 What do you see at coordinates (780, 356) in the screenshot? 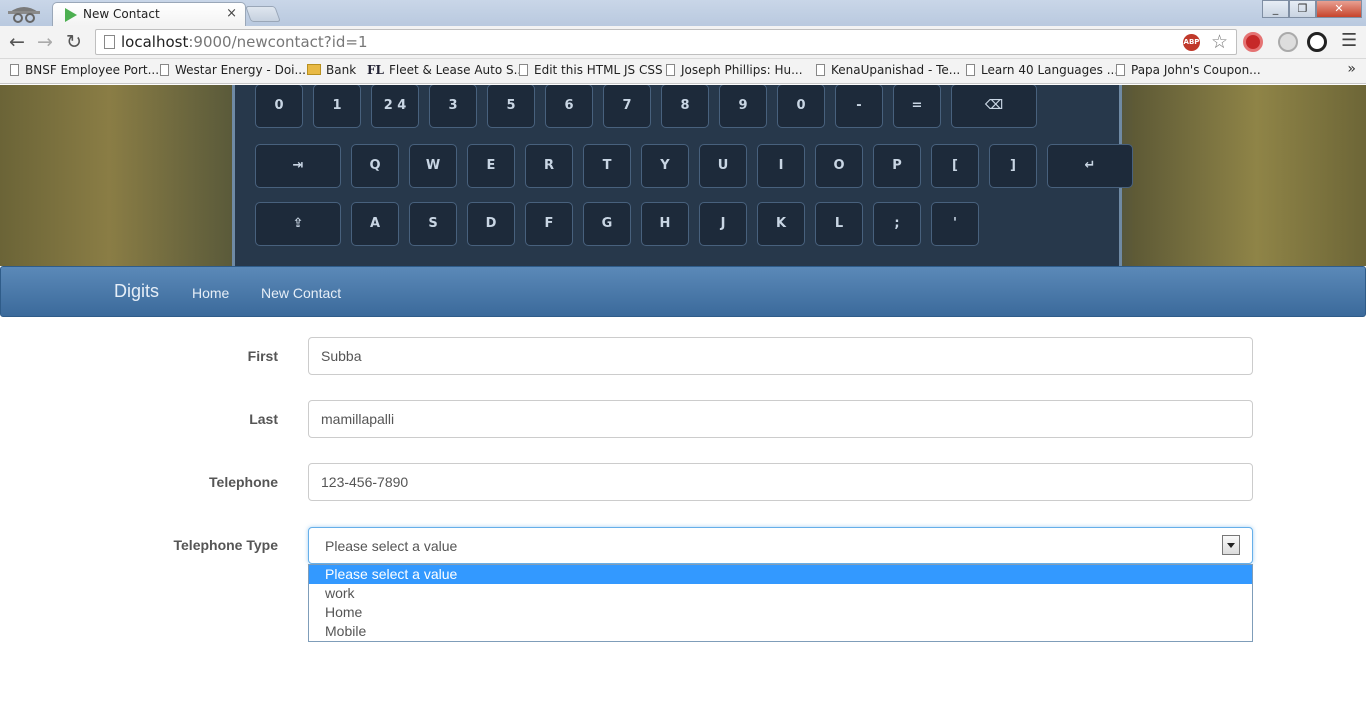
I see `first-name-input: Subba` at bounding box center [780, 356].